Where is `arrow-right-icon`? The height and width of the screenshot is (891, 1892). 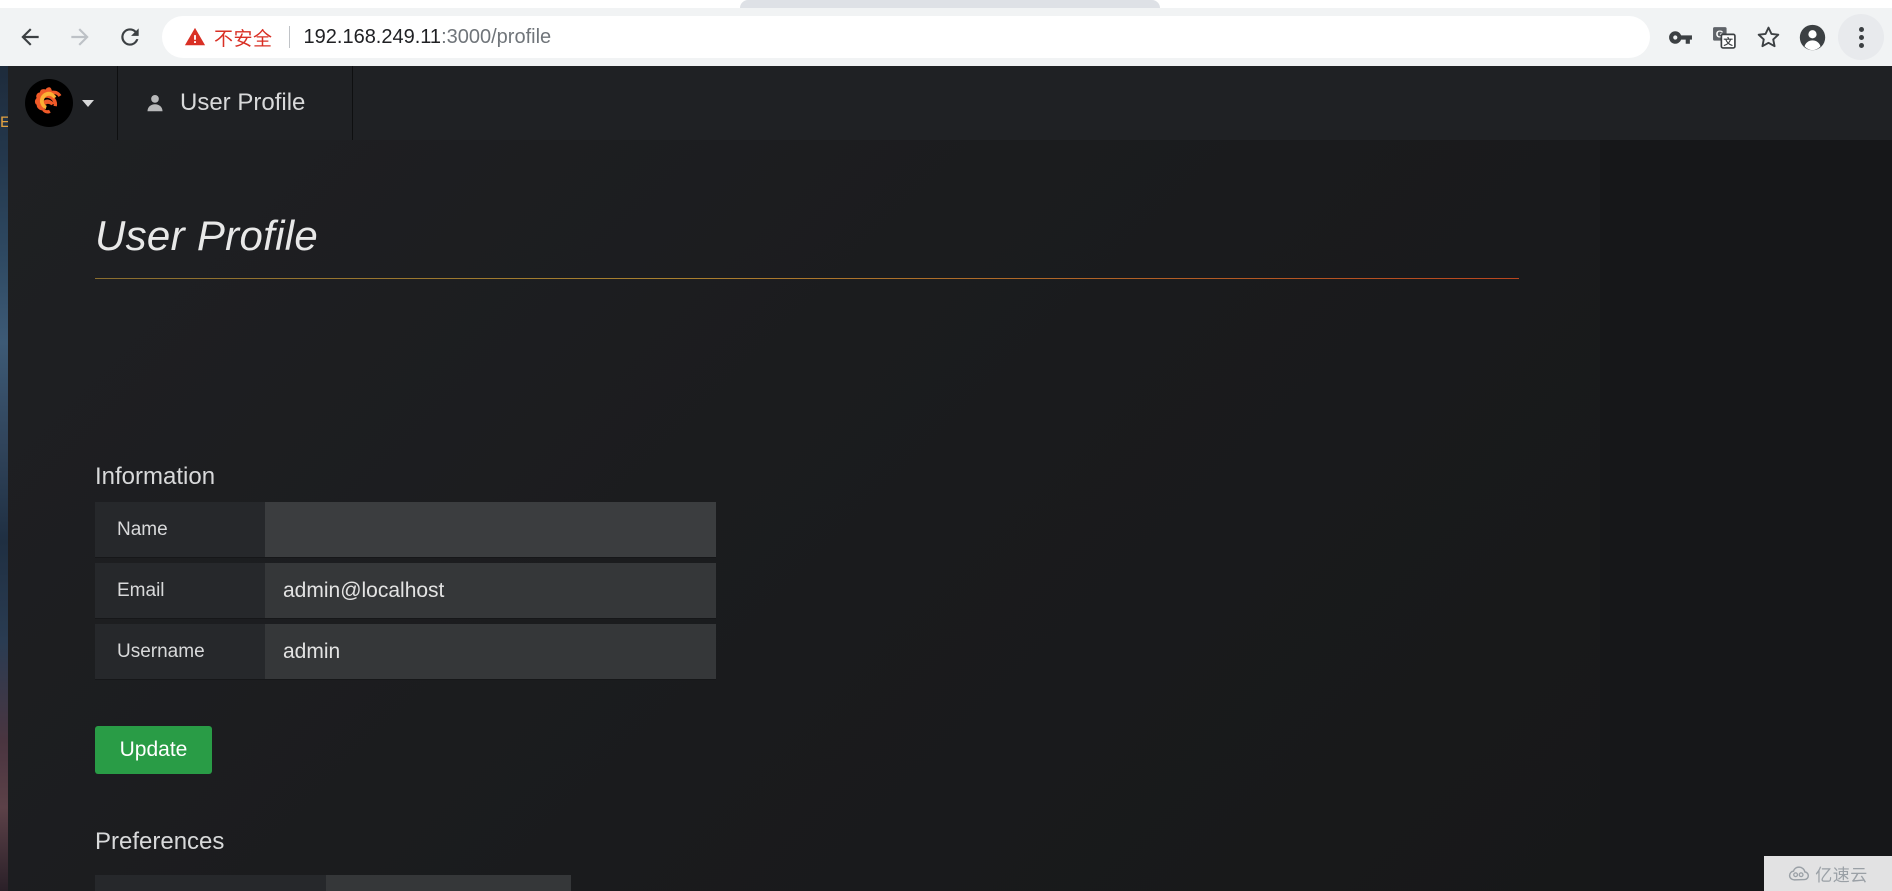
arrow-right-icon is located at coordinates (80, 37).